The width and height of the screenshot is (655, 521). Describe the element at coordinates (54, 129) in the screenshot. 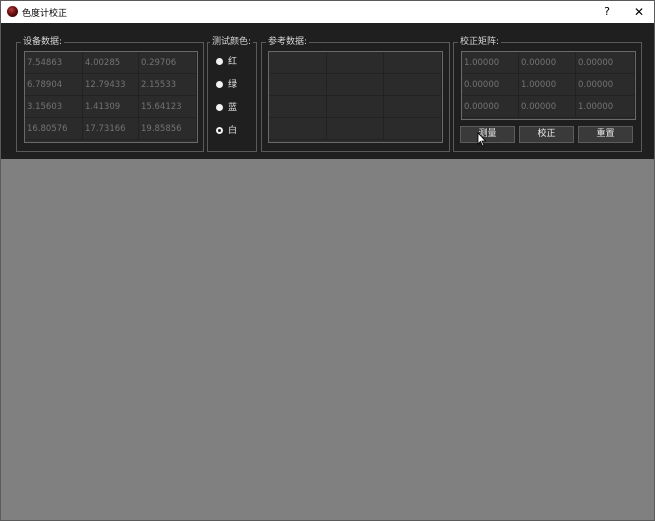

I see `table-cell: 16.80576` at that location.